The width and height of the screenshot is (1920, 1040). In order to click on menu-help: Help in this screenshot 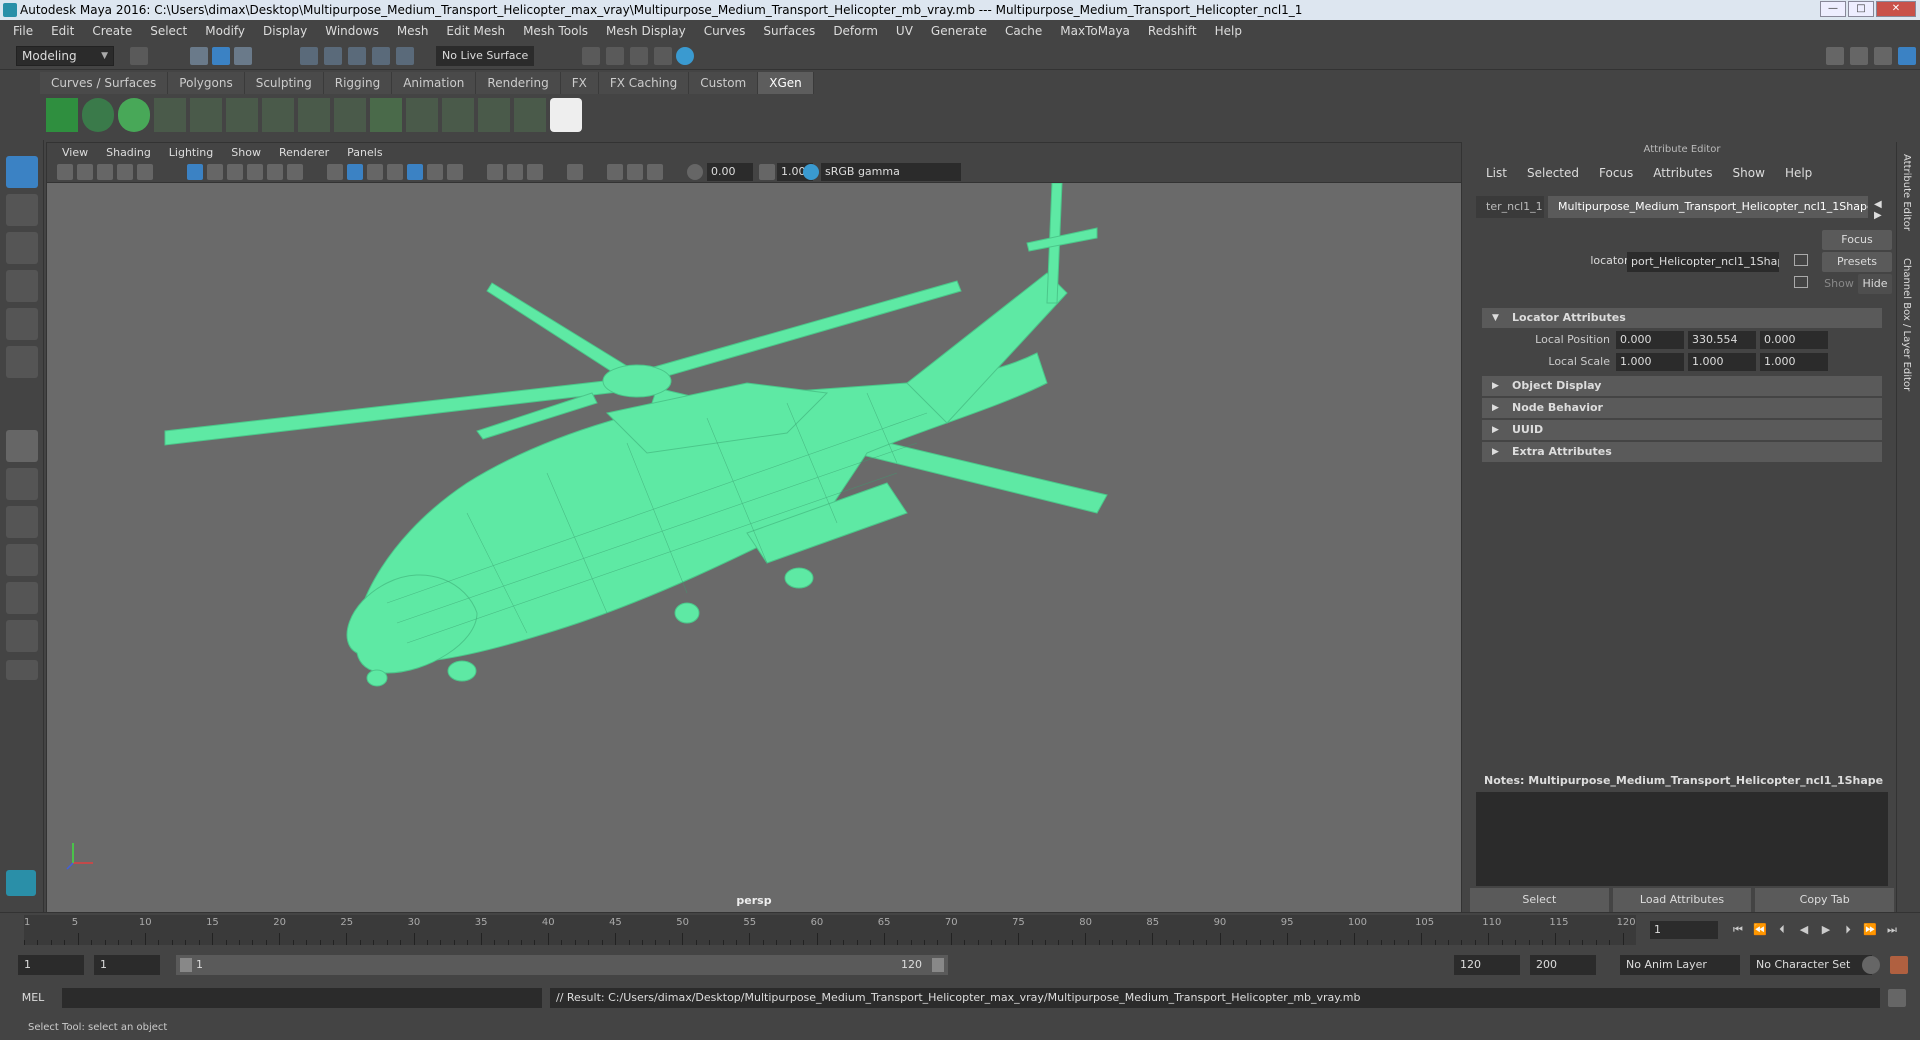, I will do `click(1228, 31)`.